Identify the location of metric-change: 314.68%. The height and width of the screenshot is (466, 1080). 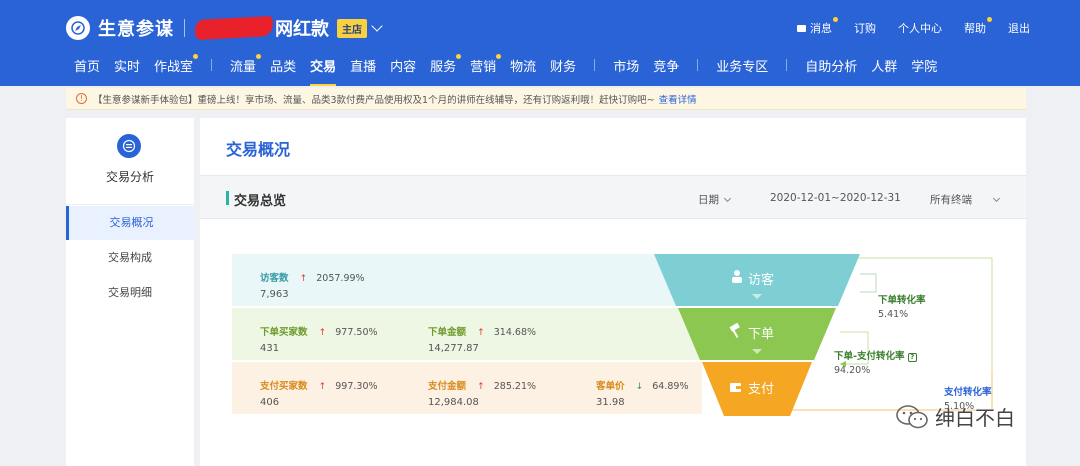
(515, 332).